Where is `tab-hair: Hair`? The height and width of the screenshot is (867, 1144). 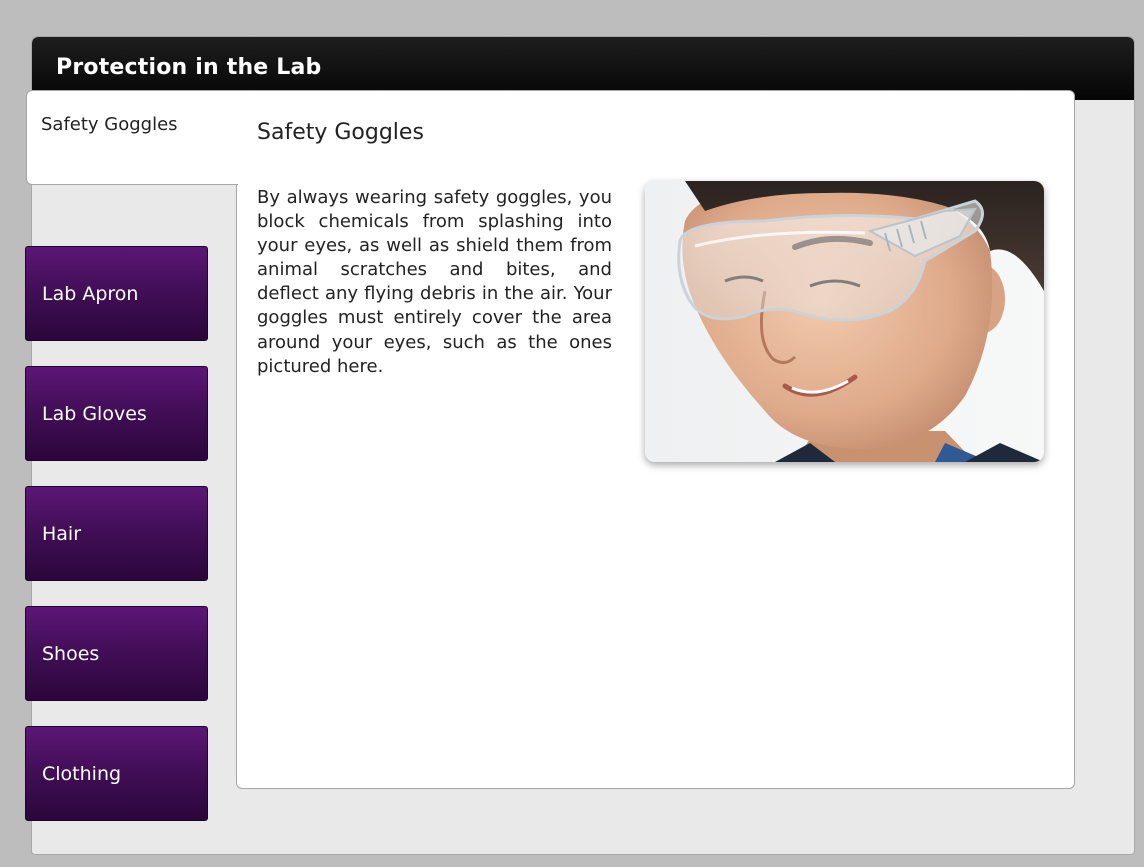 tab-hair: Hair is located at coordinates (116, 533).